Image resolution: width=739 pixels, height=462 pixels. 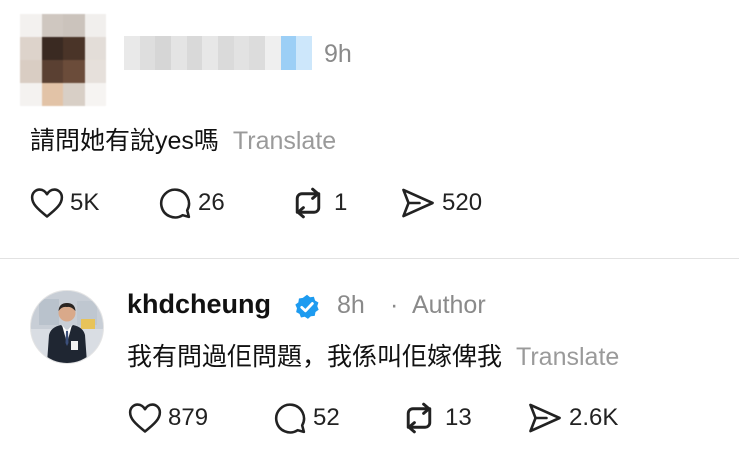 I want to click on reply-count: 26, so click(x=211, y=202).